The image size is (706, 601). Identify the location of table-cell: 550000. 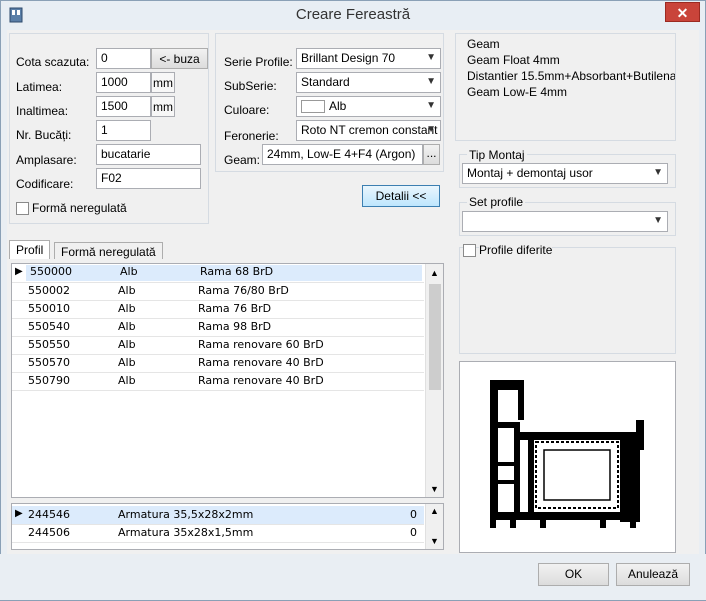
(74, 273).